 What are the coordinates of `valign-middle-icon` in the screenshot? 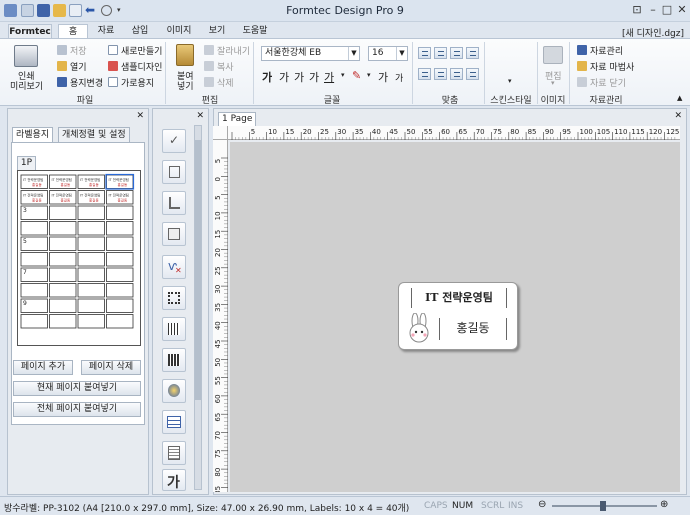 It's located at (440, 74).